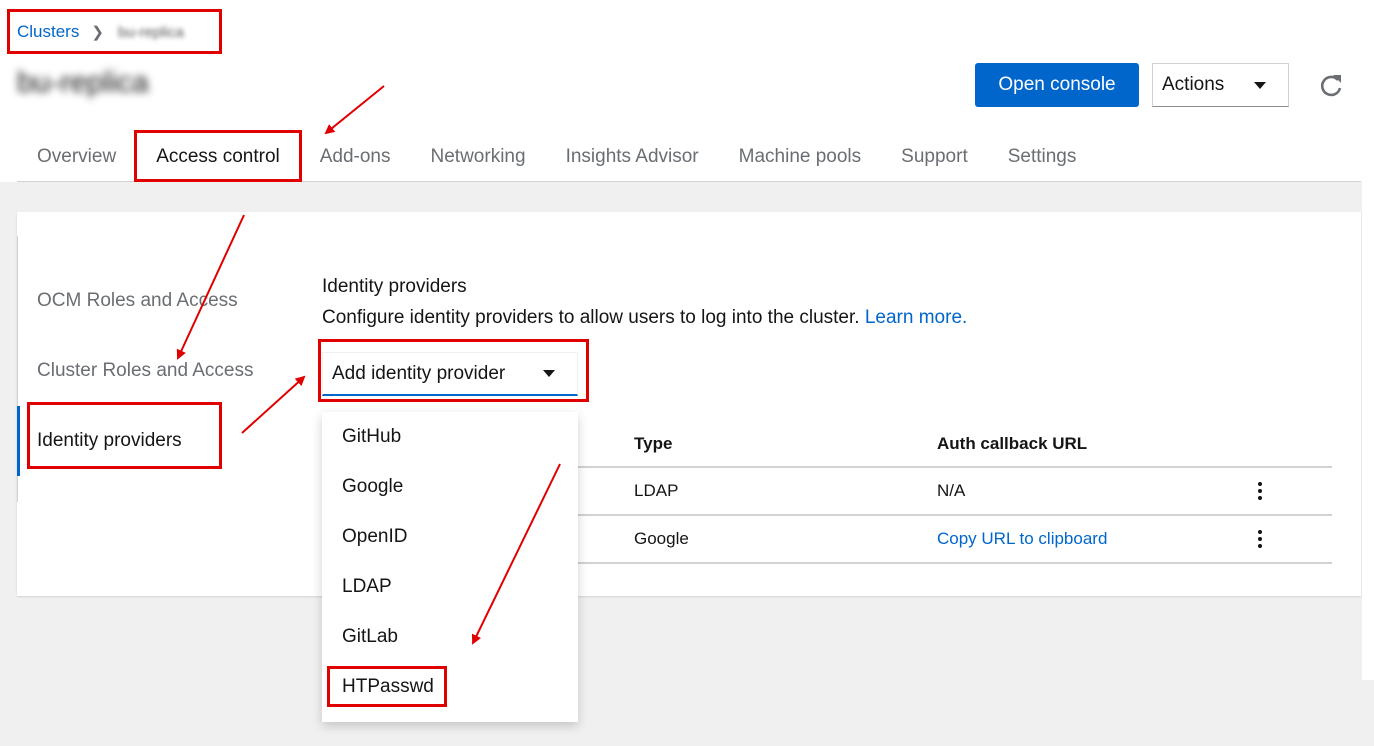 The image size is (1374, 746). I want to click on chevron-right-icon: ❯, so click(97, 32).